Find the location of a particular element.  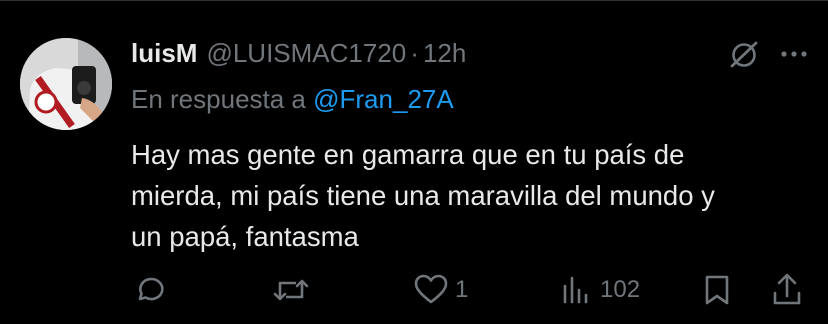

bookmark-icon is located at coordinates (717, 290).